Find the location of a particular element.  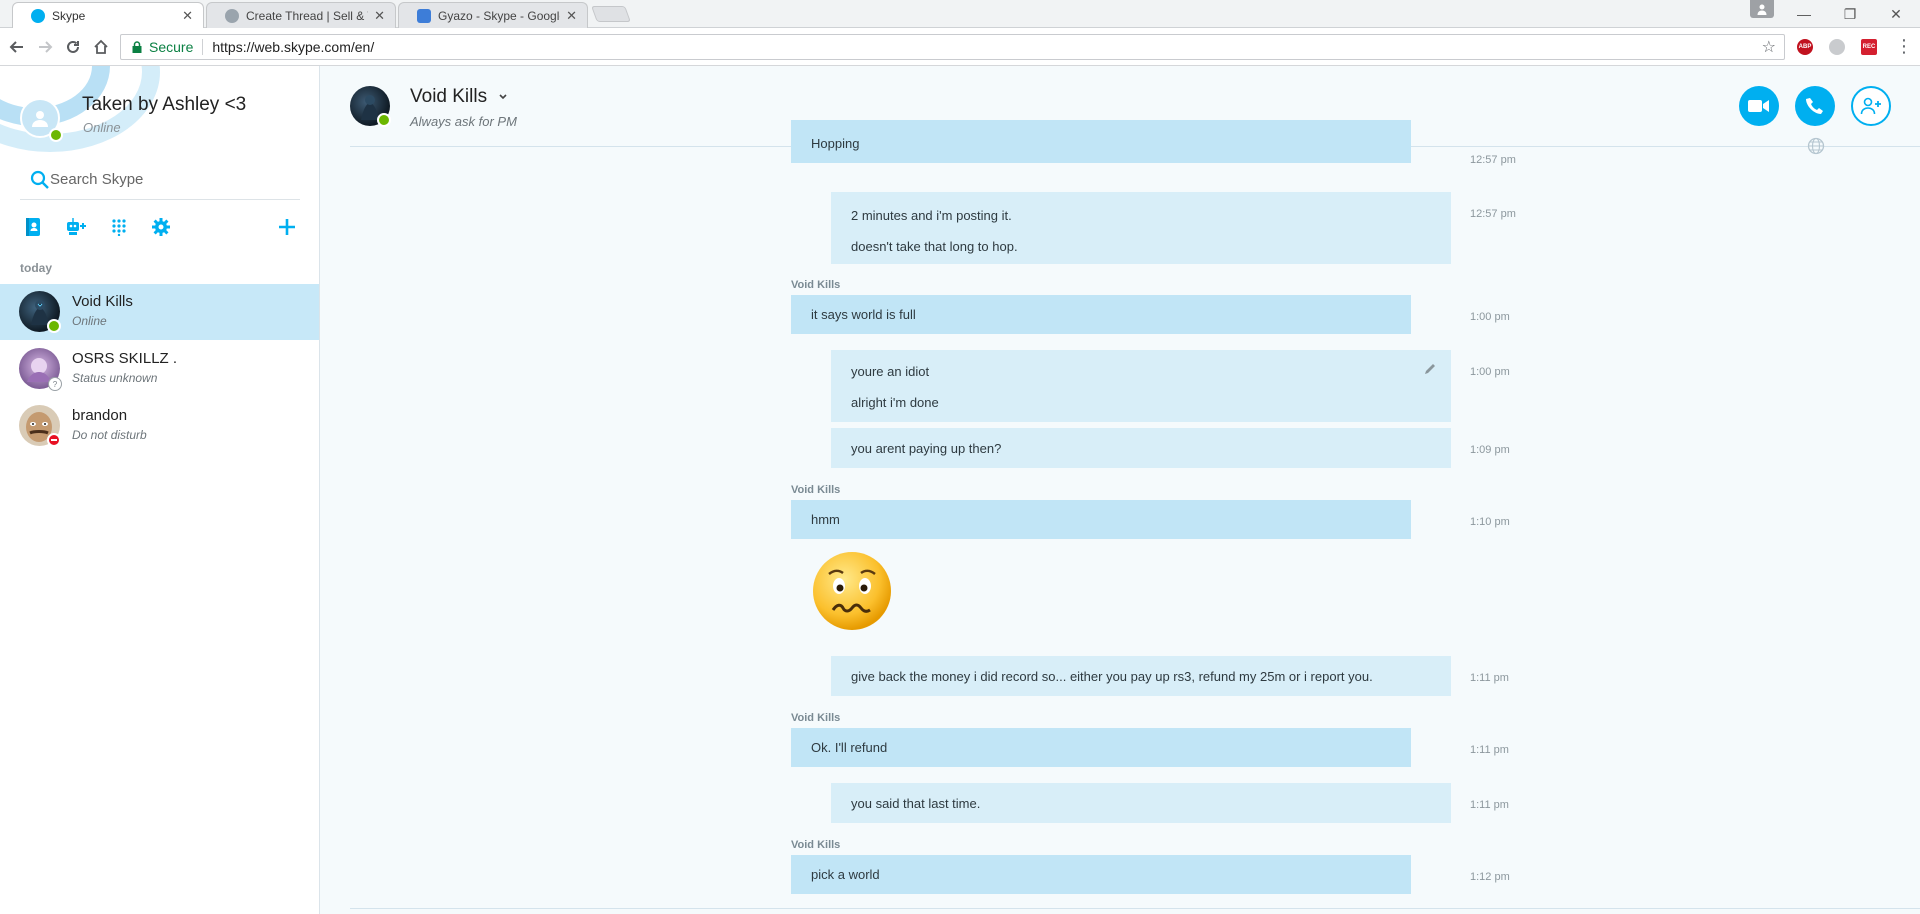

reload-button is located at coordinates (73, 47).